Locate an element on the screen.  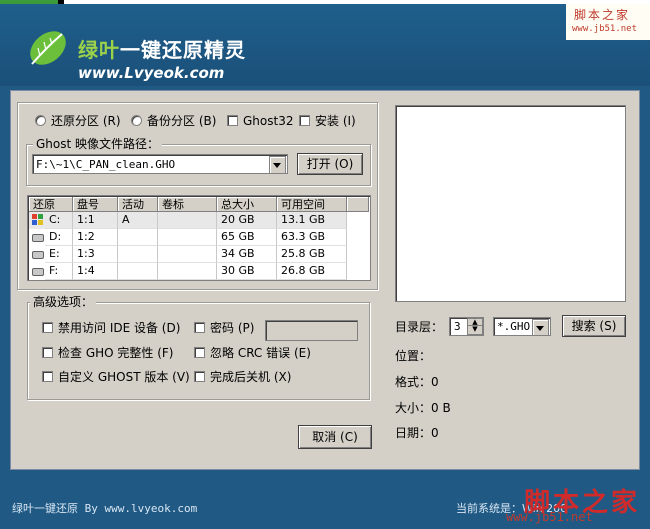
ghost-path-value: F:\~1\C_PAN_clean.GHO is located at coordinates (106, 164).